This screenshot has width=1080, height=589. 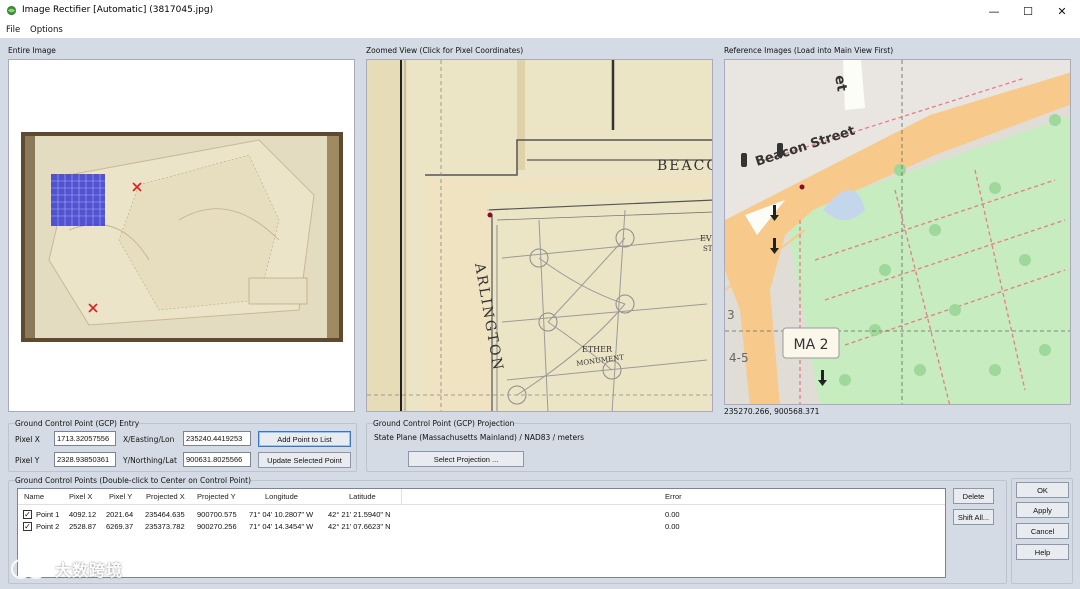 I want to click on col-pixel-x: Pixel X, so click(x=80, y=496).